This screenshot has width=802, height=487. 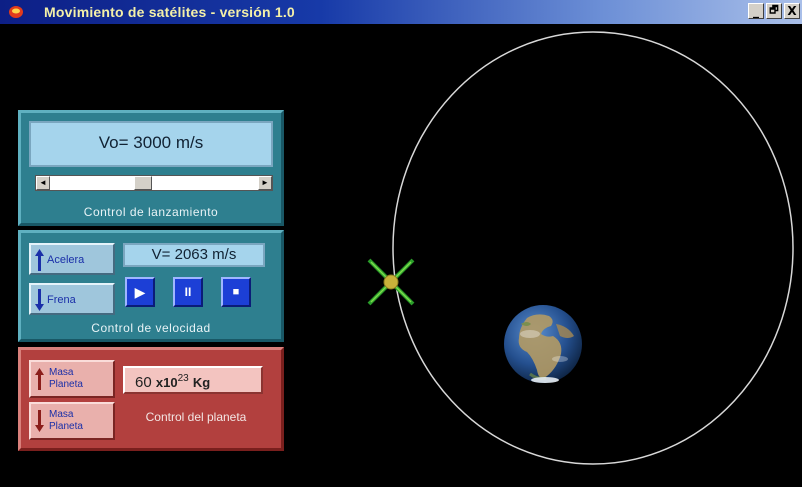 What do you see at coordinates (756, 11) in the screenshot?
I see `minimize-button: _` at bounding box center [756, 11].